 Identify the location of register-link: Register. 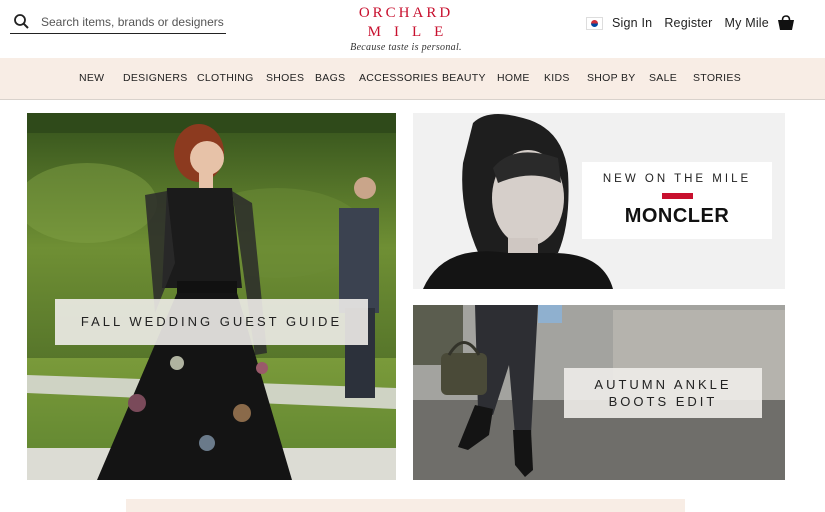
(688, 23).